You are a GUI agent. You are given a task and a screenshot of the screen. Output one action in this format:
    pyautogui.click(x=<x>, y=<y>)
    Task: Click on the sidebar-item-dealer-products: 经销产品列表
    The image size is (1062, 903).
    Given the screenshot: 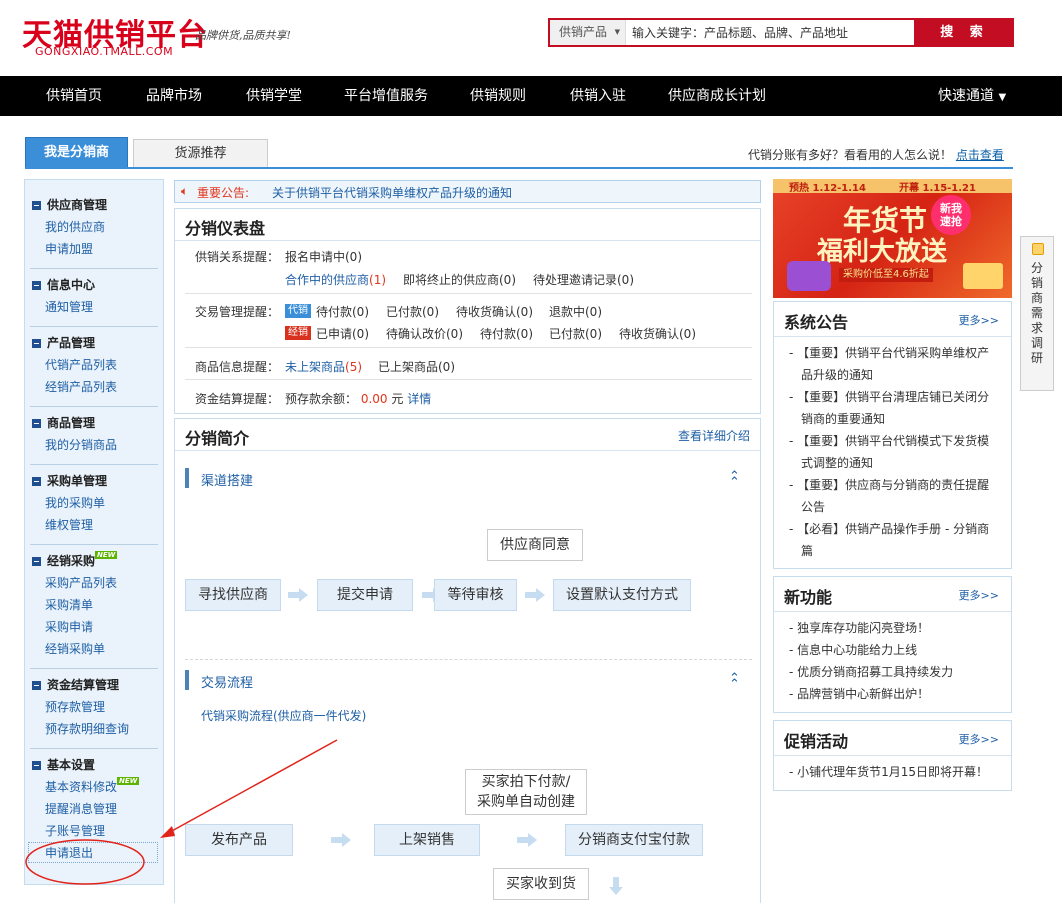 What is the action you would take?
    pyautogui.click(x=94, y=387)
    